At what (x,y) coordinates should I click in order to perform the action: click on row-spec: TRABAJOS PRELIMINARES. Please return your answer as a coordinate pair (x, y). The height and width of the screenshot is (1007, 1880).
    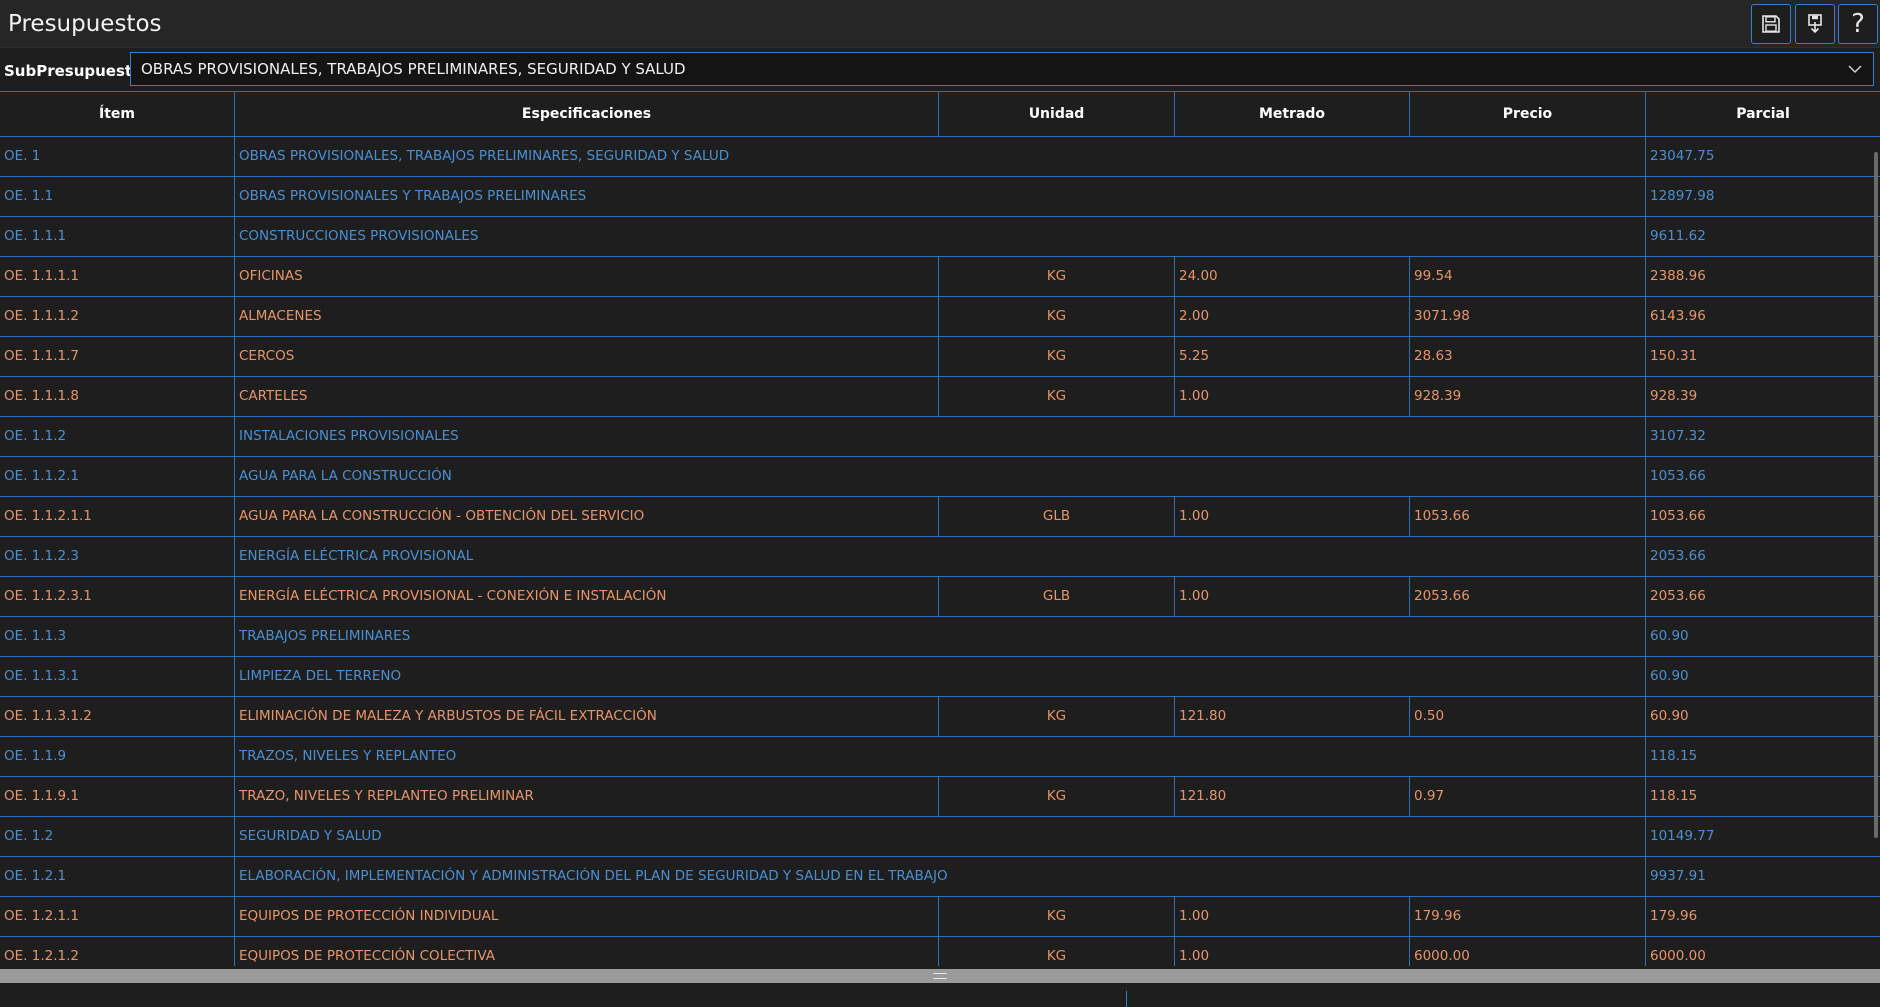
    Looking at the image, I should click on (940, 636).